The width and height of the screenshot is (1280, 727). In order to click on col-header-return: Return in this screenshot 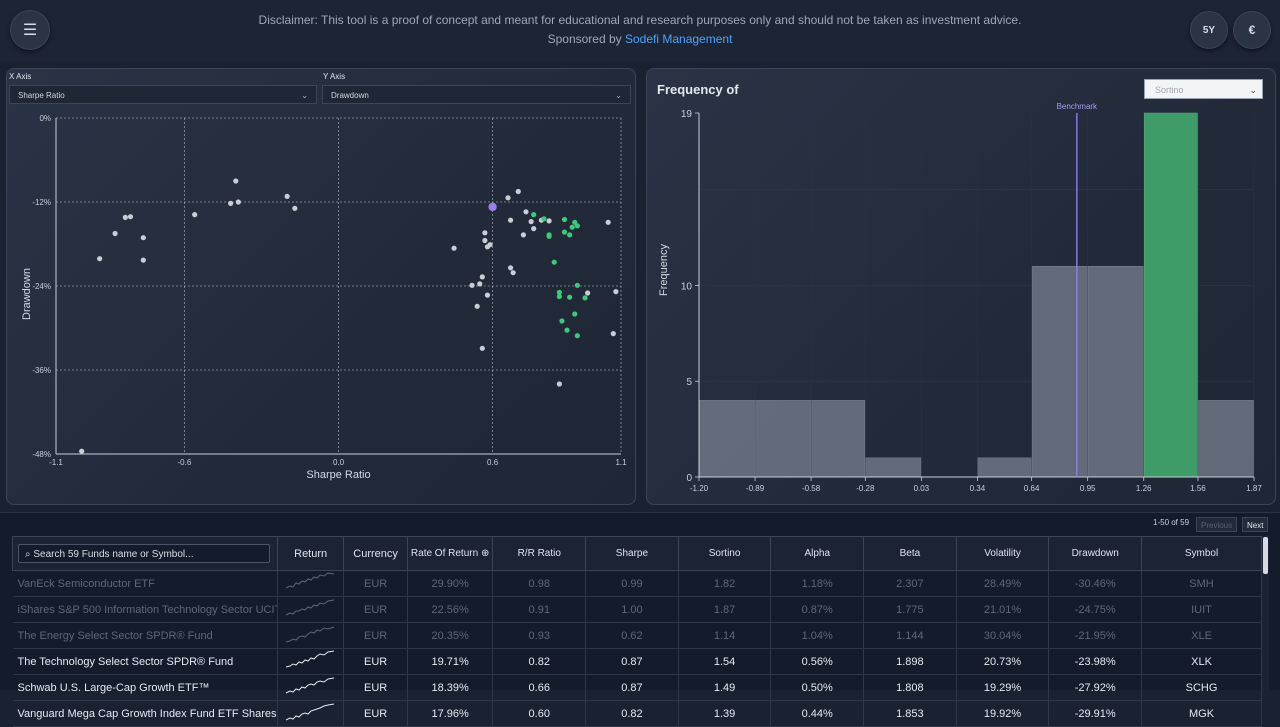, I will do `click(310, 553)`.